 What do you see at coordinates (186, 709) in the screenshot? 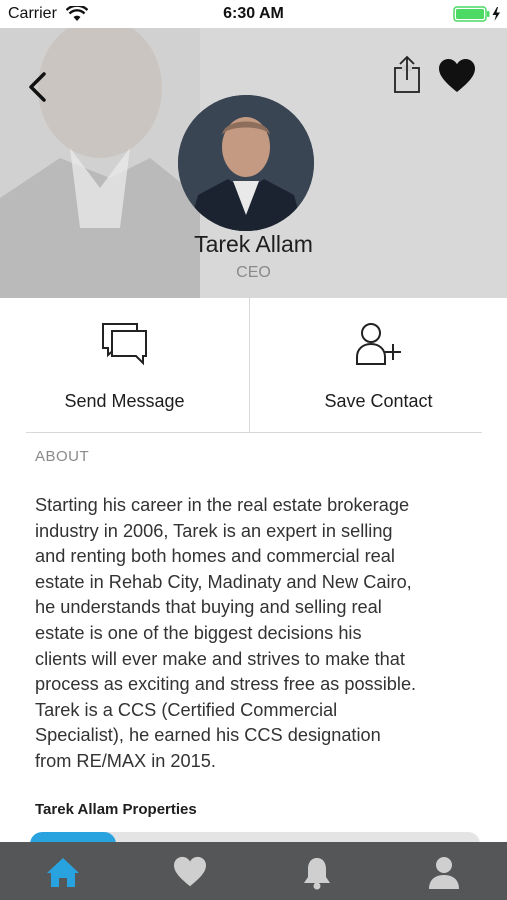
I see `about-line: Tarek is a CCS (Certified Commercial` at bounding box center [186, 709].